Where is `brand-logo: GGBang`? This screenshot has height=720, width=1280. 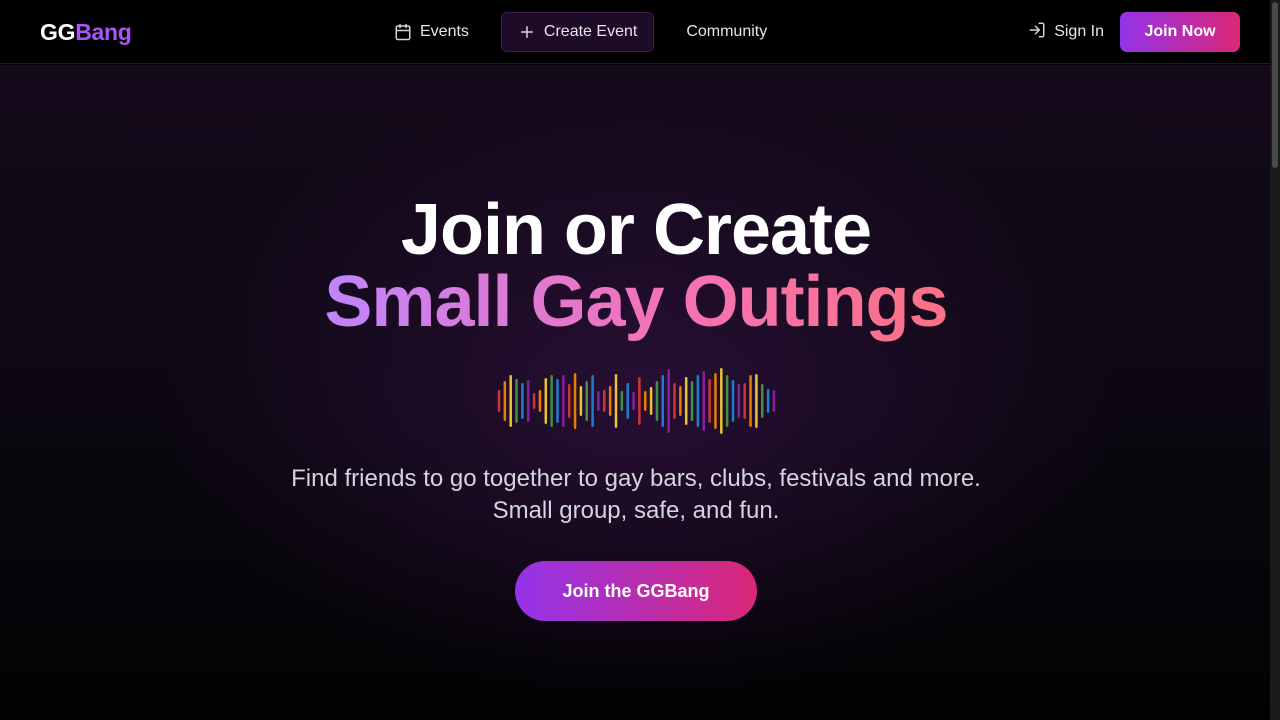
brand-logo: GGBang is located at coordinates (86, 32).